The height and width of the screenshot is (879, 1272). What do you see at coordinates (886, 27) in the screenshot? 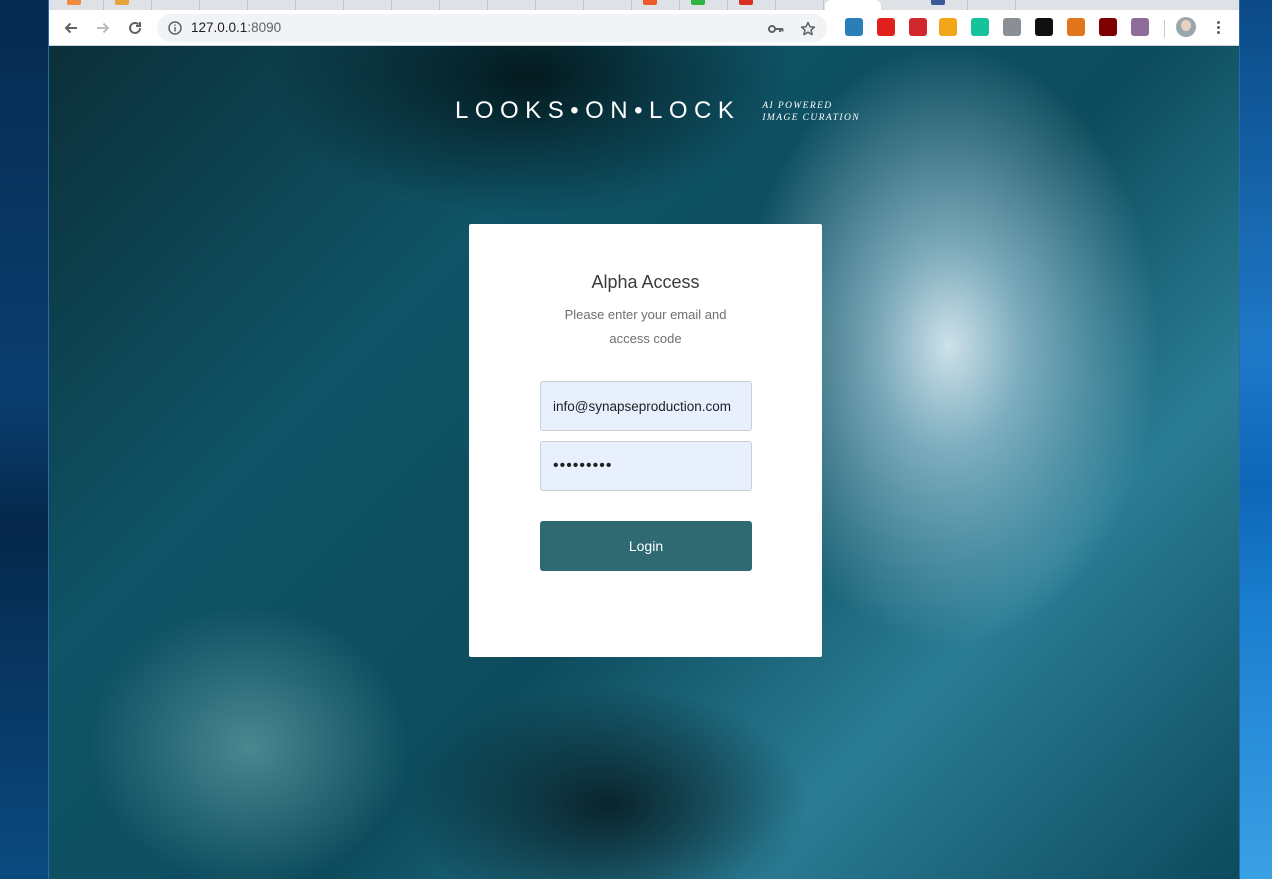
I see `ext-2-icon` at bounding box center [886, 27].